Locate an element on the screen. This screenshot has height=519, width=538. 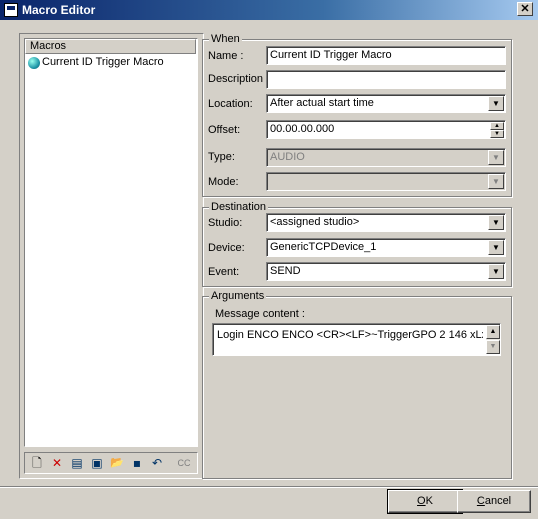
studio-label: Studio: is located at coordinates (225, 223).